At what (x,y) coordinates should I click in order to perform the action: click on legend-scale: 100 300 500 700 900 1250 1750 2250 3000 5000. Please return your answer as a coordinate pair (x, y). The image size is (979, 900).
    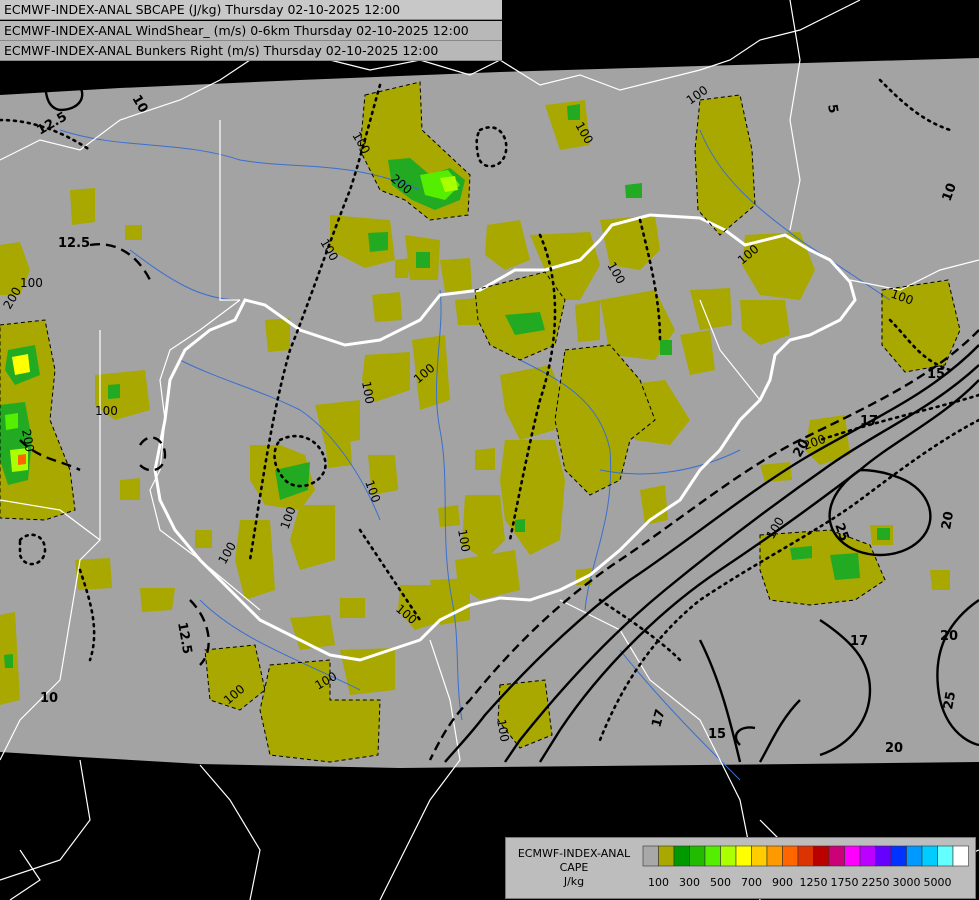
    Looking at the image, I should click on (805, 867).